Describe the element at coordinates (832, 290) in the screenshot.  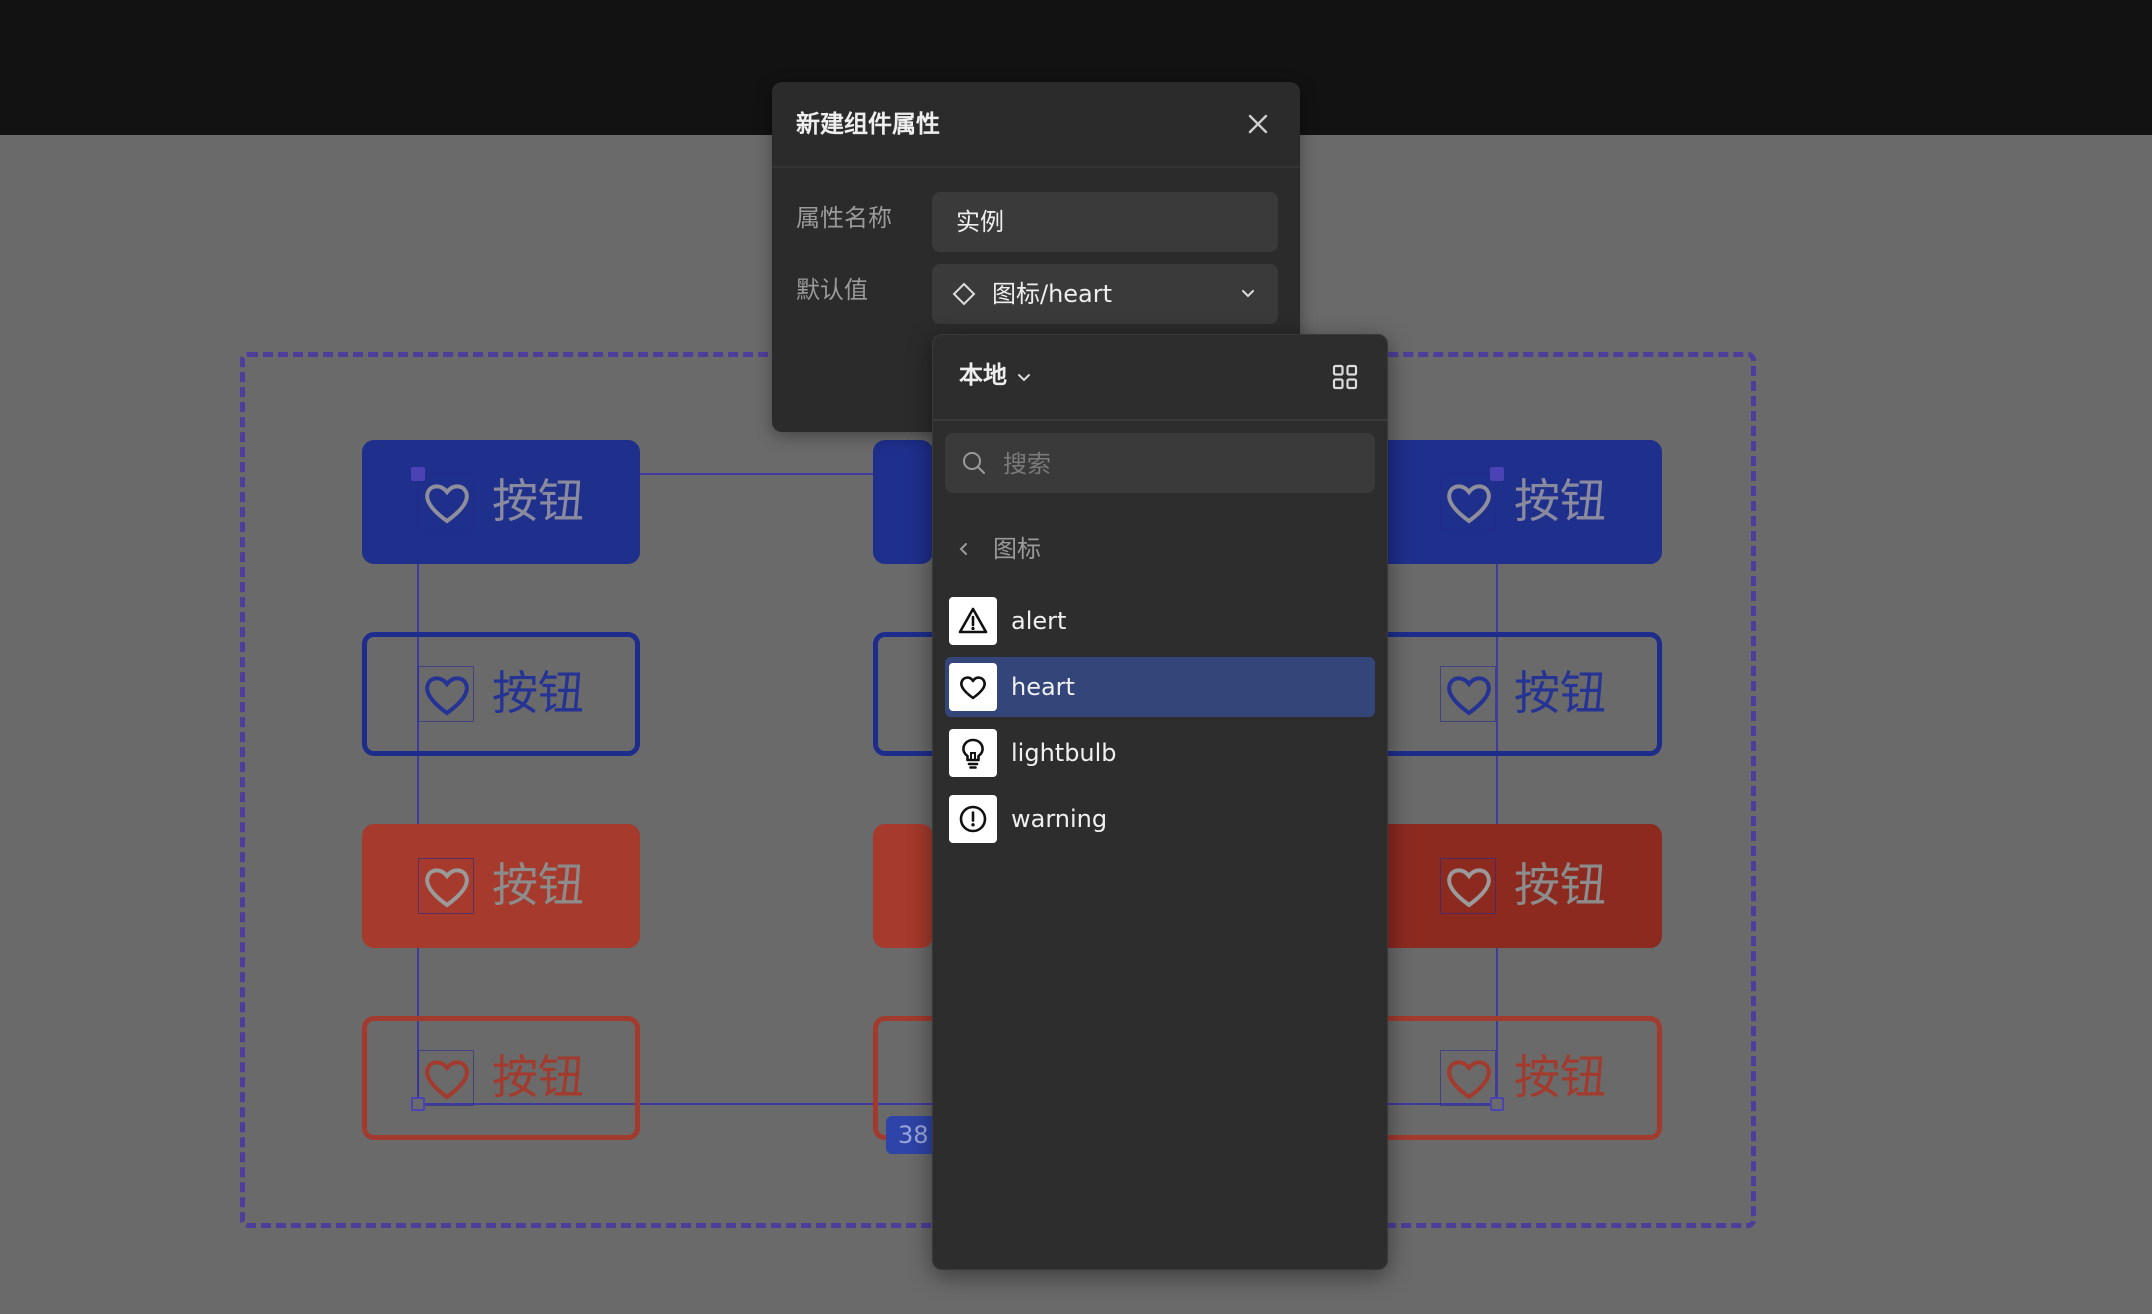
I see `default-value-label: 默认值` at that location.